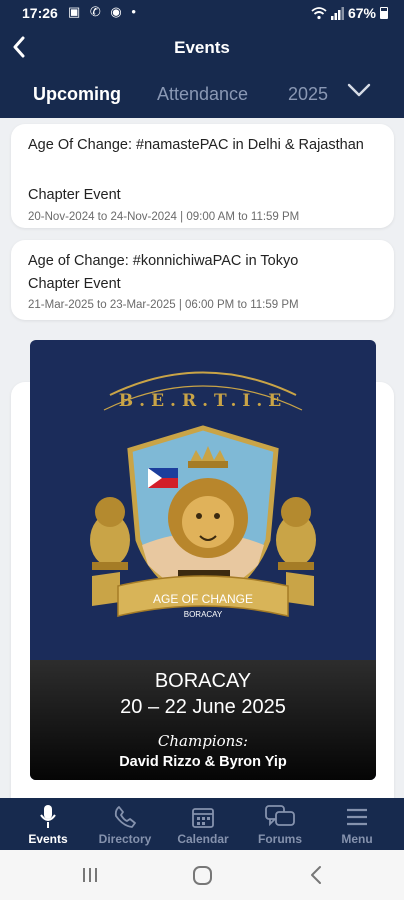  Describe the element at coordinates (319, 13) in the screenshot. I see `wifi-icon` at that location.